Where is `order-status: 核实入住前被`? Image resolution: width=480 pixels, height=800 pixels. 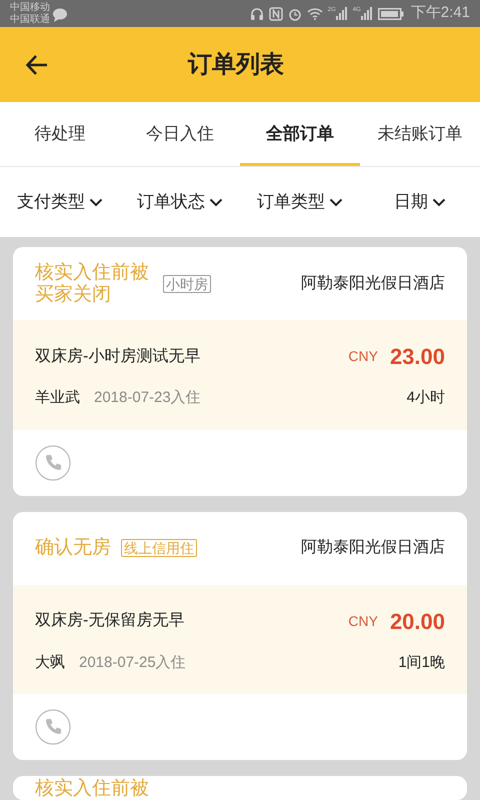 order-status: 核实入住前被 is located at coordinates (92, 789).